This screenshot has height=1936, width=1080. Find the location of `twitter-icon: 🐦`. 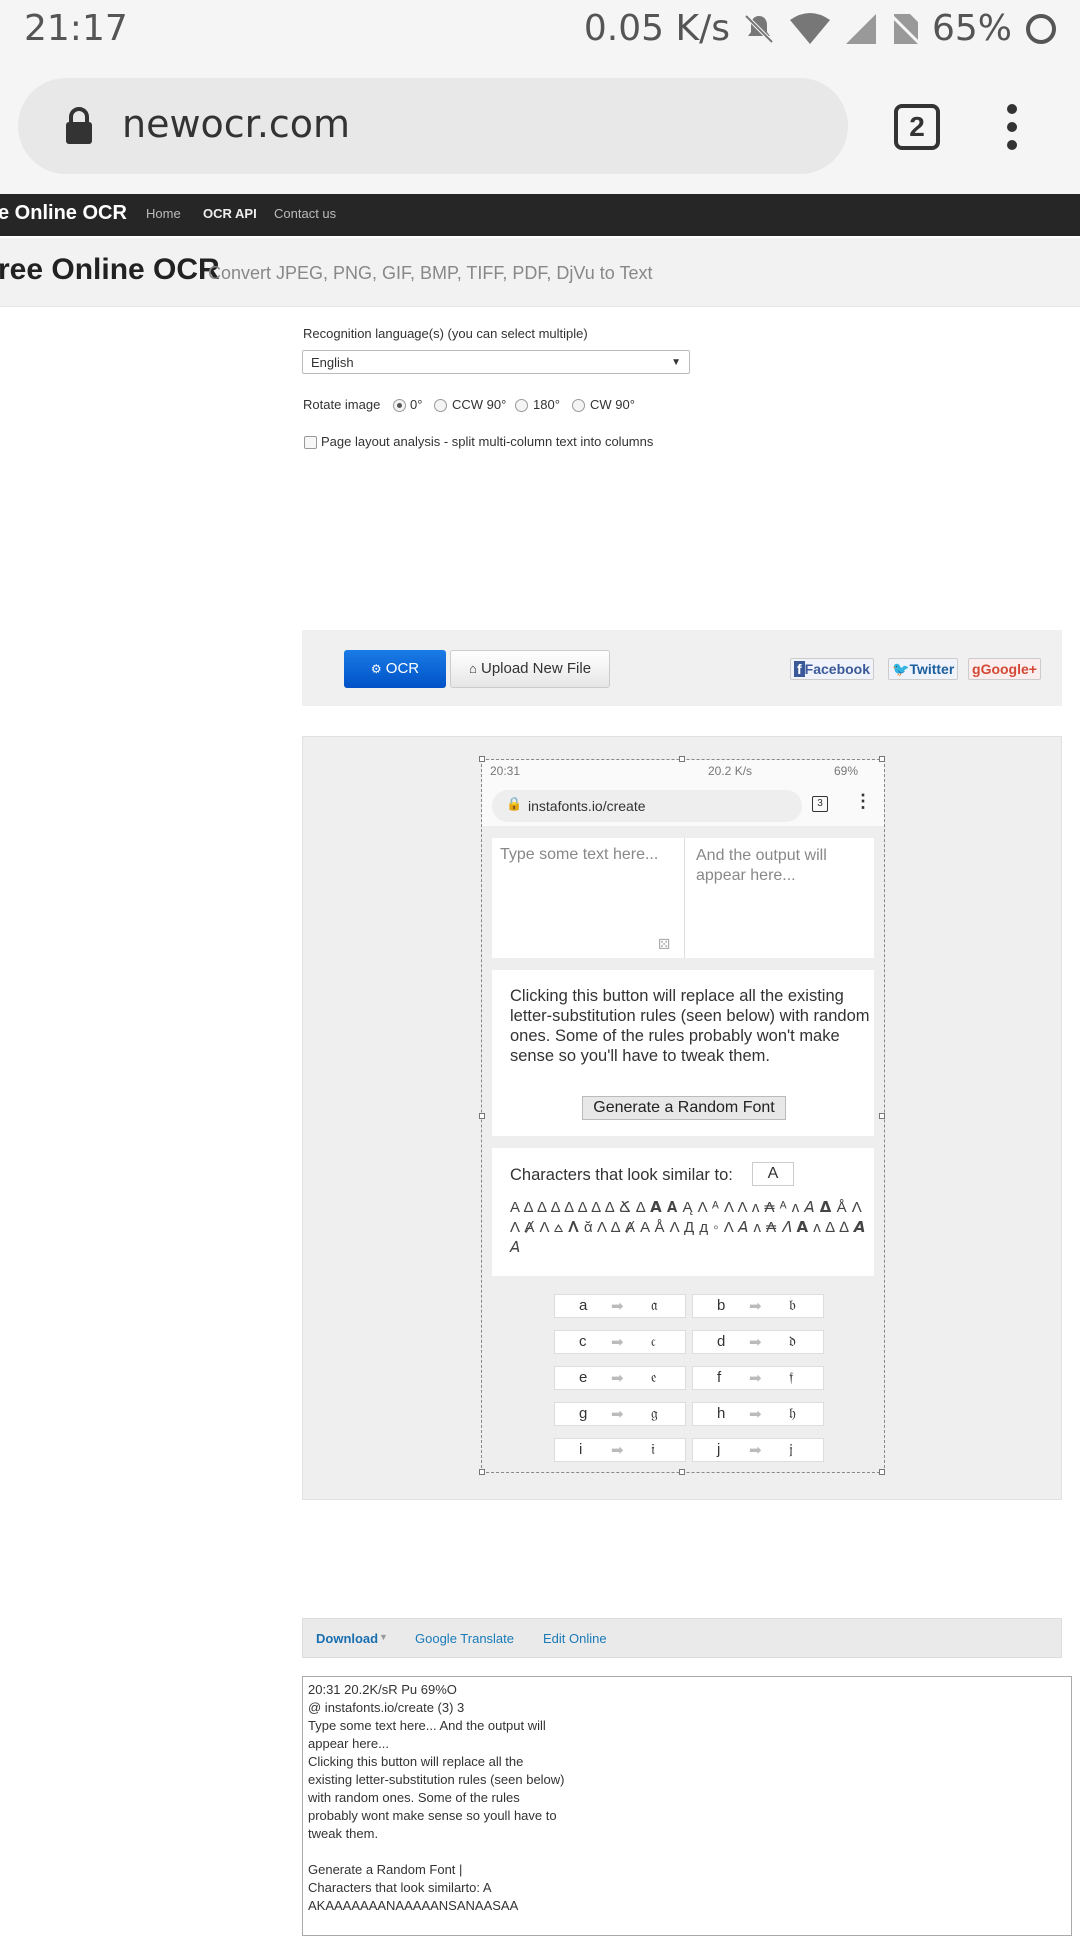

twitter-icon: 🐦 is located at coordinates (901, 669).